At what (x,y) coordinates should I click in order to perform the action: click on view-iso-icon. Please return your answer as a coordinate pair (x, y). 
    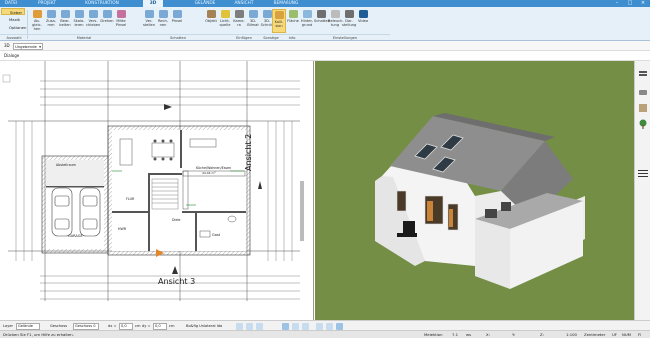
    Looking at the image, I should click on (339, 326).